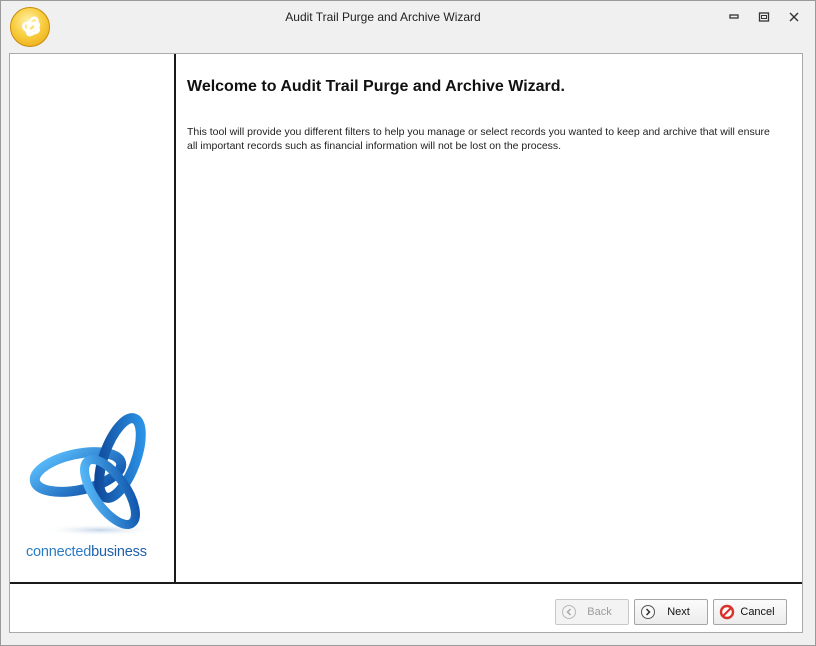 The height and width of the screenshot is (646, 816). I want to click on brand-word-connected: connected, so click(59, 552).